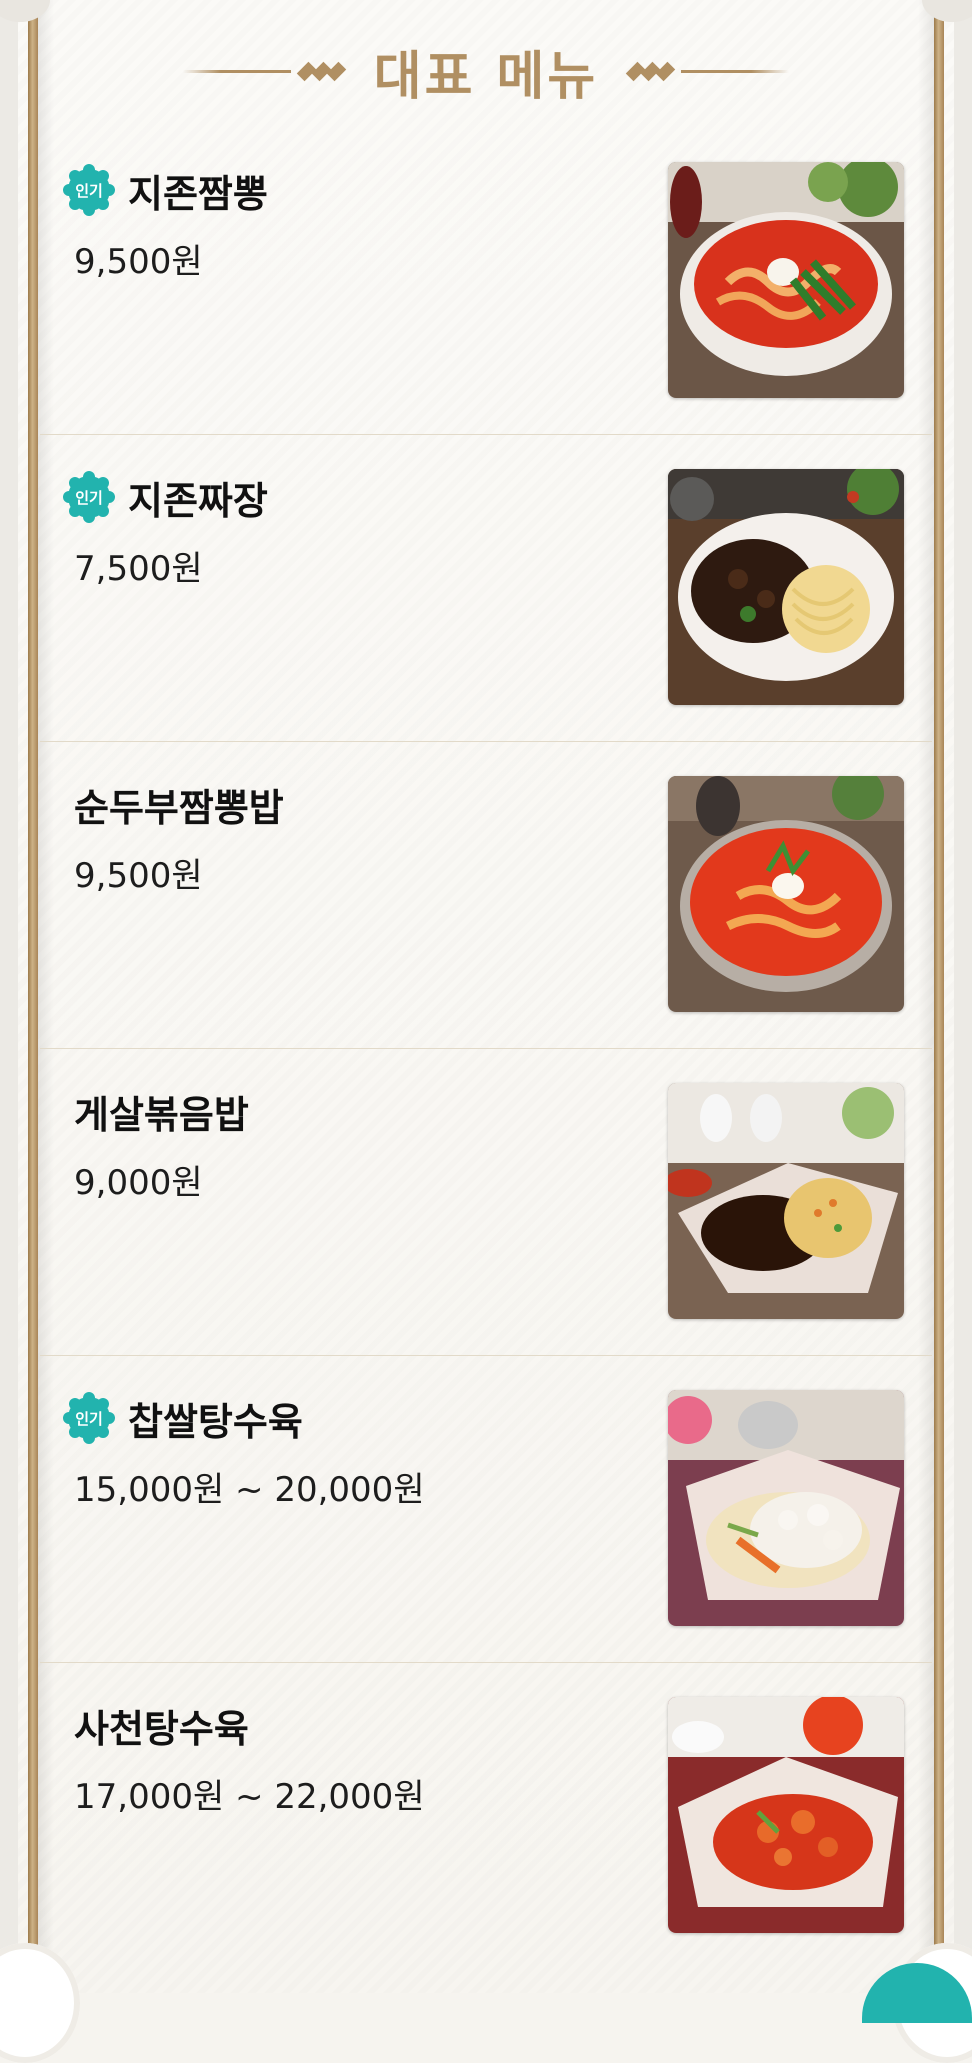 This screenshot has height=2063, width=972. What do you see at coordinates (321, 71) in the screenshot?
I see `header-diamonds-left` at bounding box center [321, 71].